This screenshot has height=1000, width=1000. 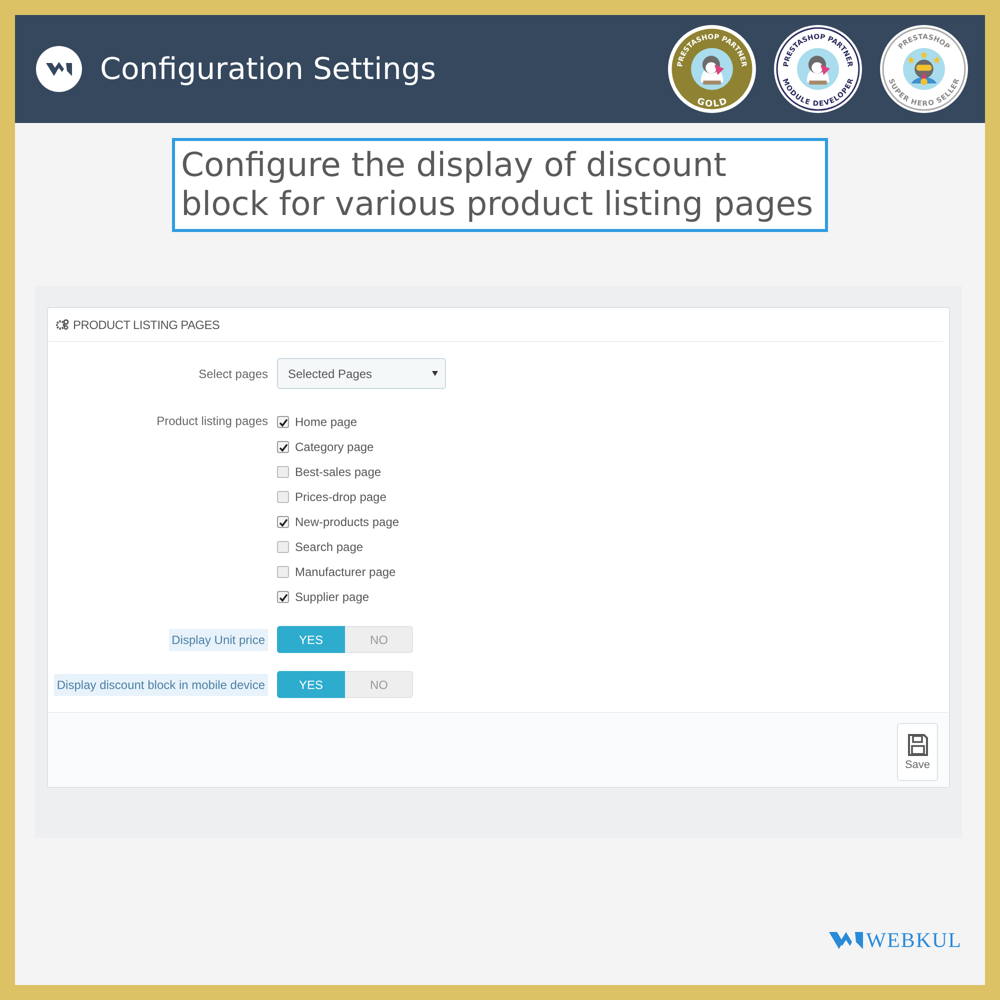 What do you see at coordinates (161, 685) in the screenshot?
I see `field-label: Display discount block in mobile device` at bounding box center [161, 685].